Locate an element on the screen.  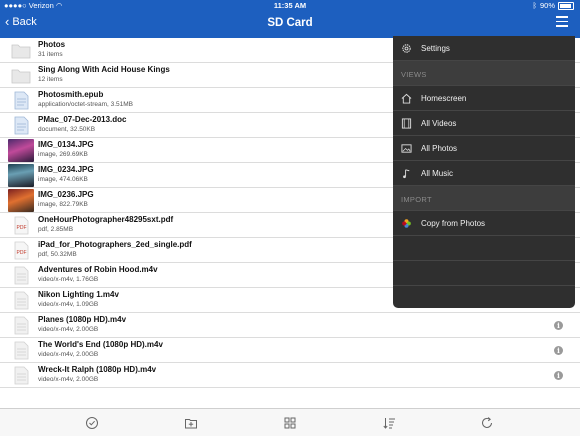
menu-section-import: IMPORT is located at coordinates (484, 198).